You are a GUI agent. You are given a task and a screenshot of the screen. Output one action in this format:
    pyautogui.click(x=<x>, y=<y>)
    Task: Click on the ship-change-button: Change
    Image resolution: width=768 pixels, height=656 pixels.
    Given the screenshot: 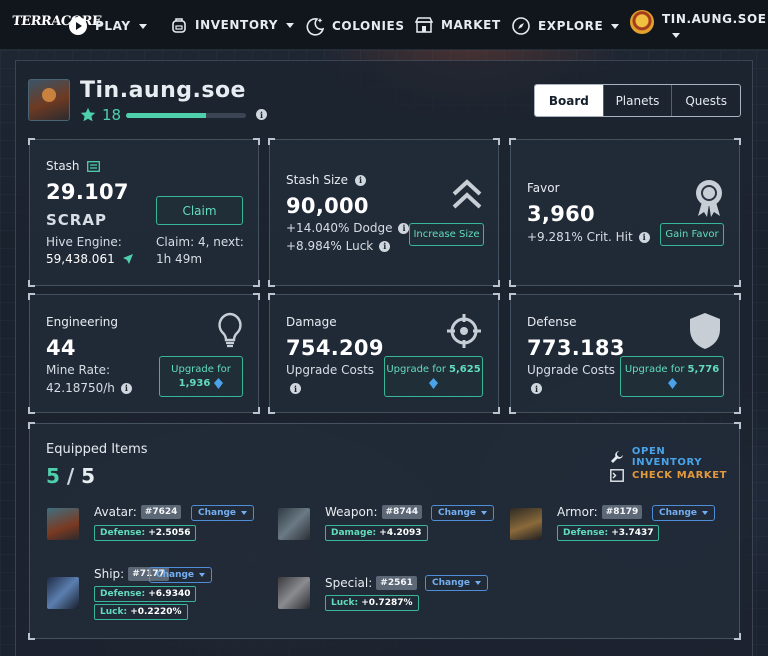 What is the action you would take?
    pyautogui.click(x=181, y=575)
    